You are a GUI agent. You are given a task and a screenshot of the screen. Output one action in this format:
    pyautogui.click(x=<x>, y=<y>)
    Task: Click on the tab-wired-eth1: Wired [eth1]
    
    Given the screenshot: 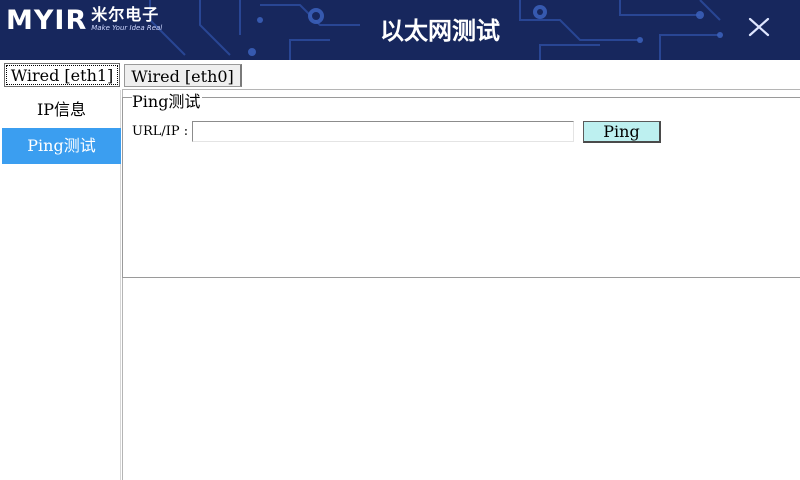 What is the action you would take?
    pyautogui.click(x=62, y=75)
    